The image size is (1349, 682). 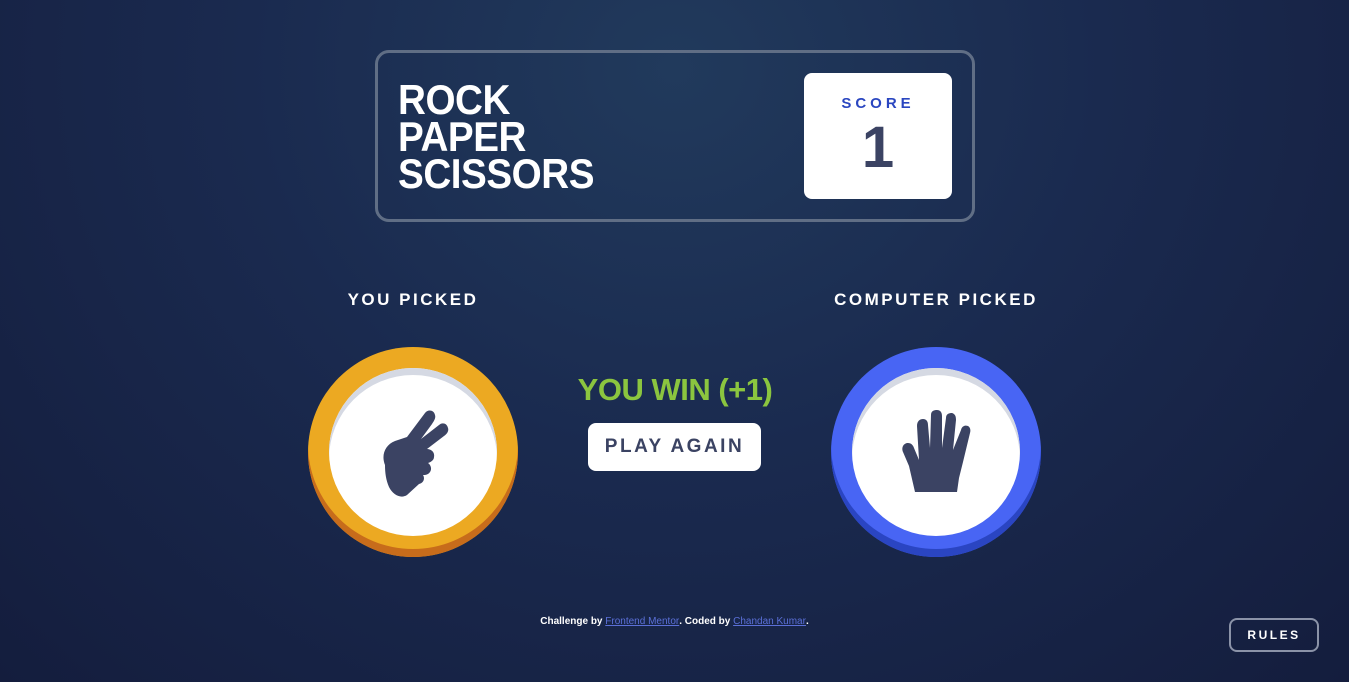 I want to click on attribution-prefix: Challenge by, so click(x=571, y=621).